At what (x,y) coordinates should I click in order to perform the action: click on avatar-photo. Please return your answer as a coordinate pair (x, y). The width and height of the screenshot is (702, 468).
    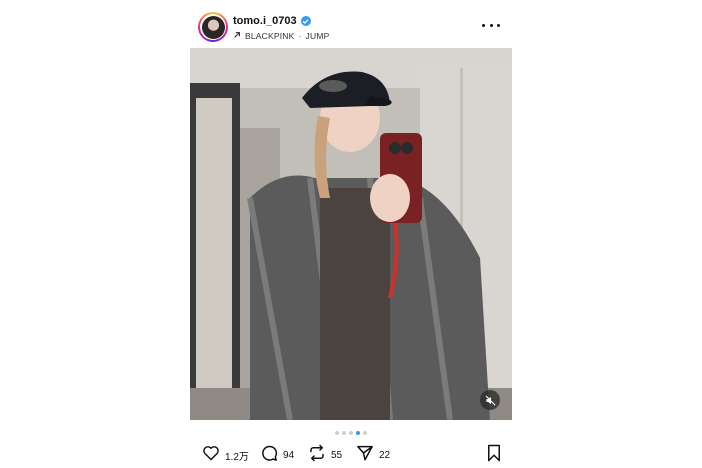
    Looking at the image, I should click on (213, 27).